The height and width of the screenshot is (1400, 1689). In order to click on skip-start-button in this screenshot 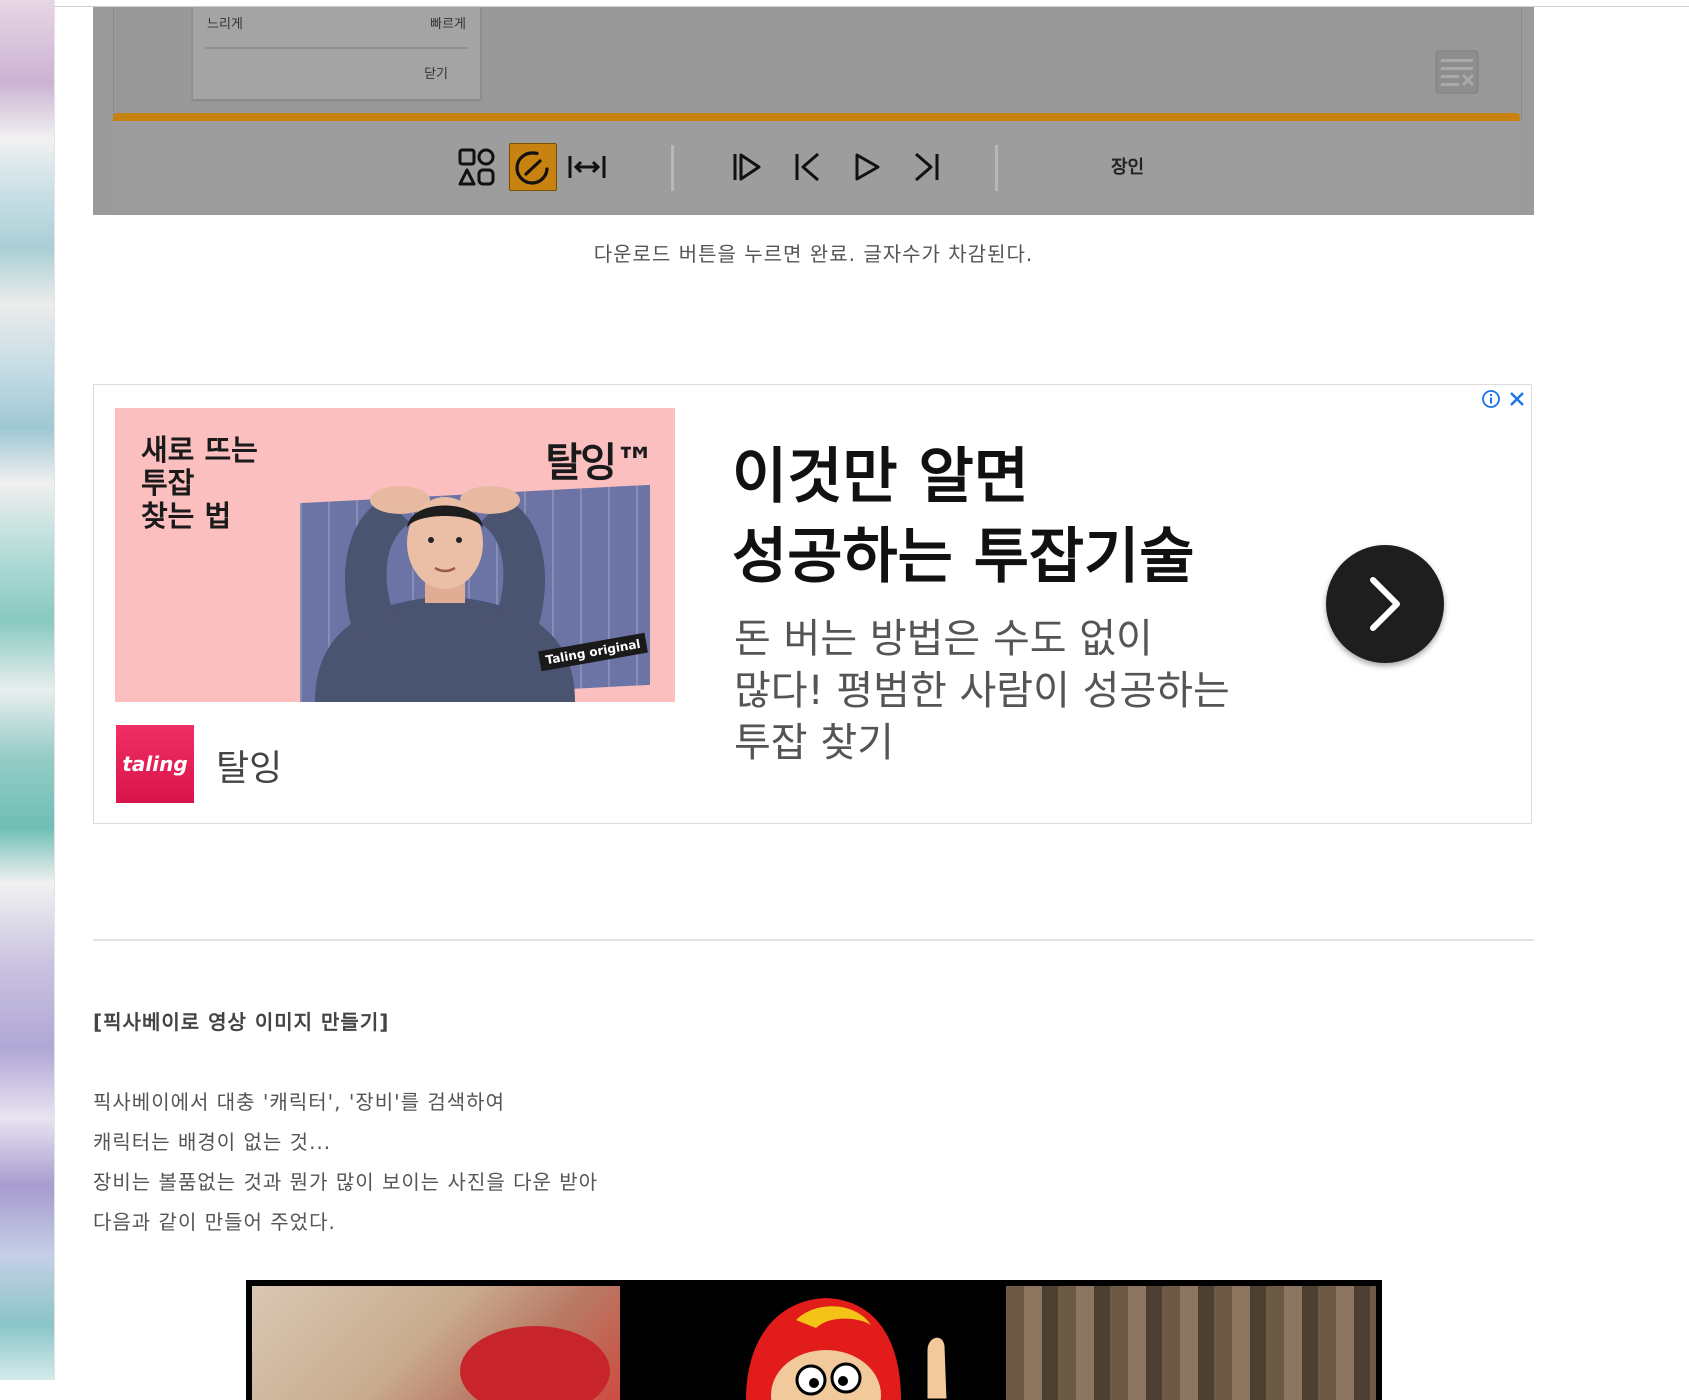, I will do `click(747, 167)`.